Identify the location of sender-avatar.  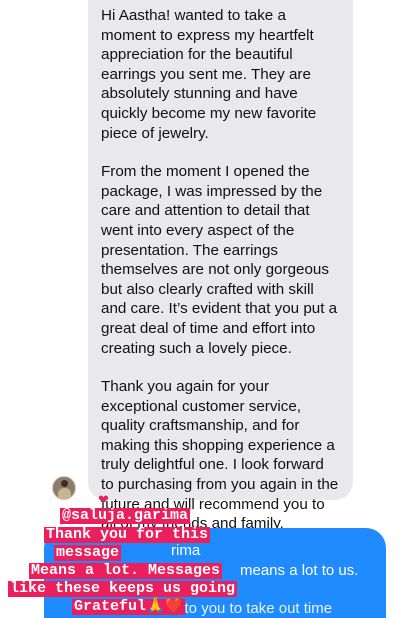
(64, 488).